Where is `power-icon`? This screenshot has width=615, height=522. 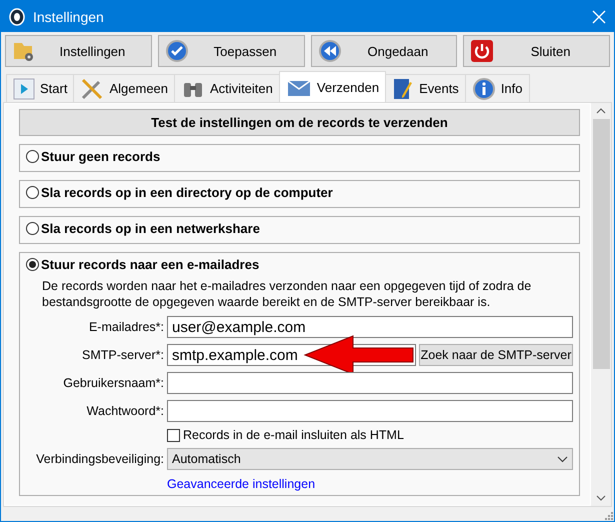 power-icon is located at coordinates (482, 51).